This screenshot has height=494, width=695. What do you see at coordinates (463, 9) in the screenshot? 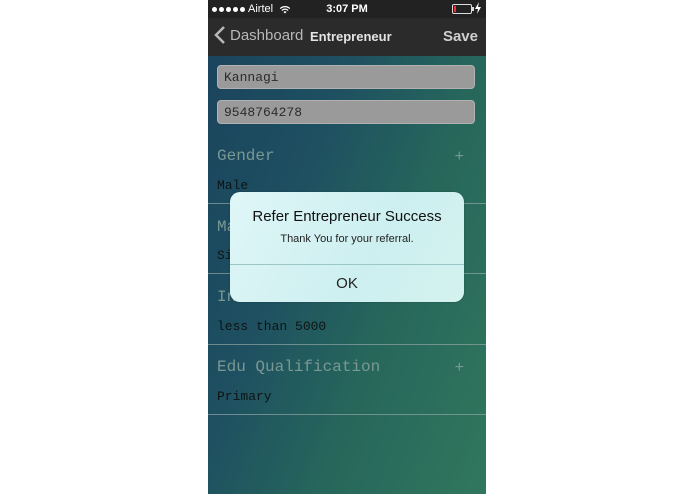
I see `battery-icon` at bounding box center [463, 9].